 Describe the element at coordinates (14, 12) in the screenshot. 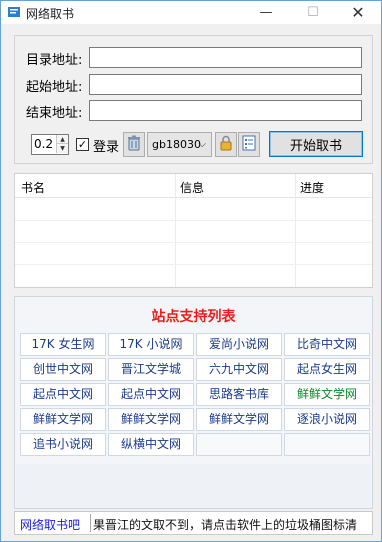

I see `app-book-icon` at that location.